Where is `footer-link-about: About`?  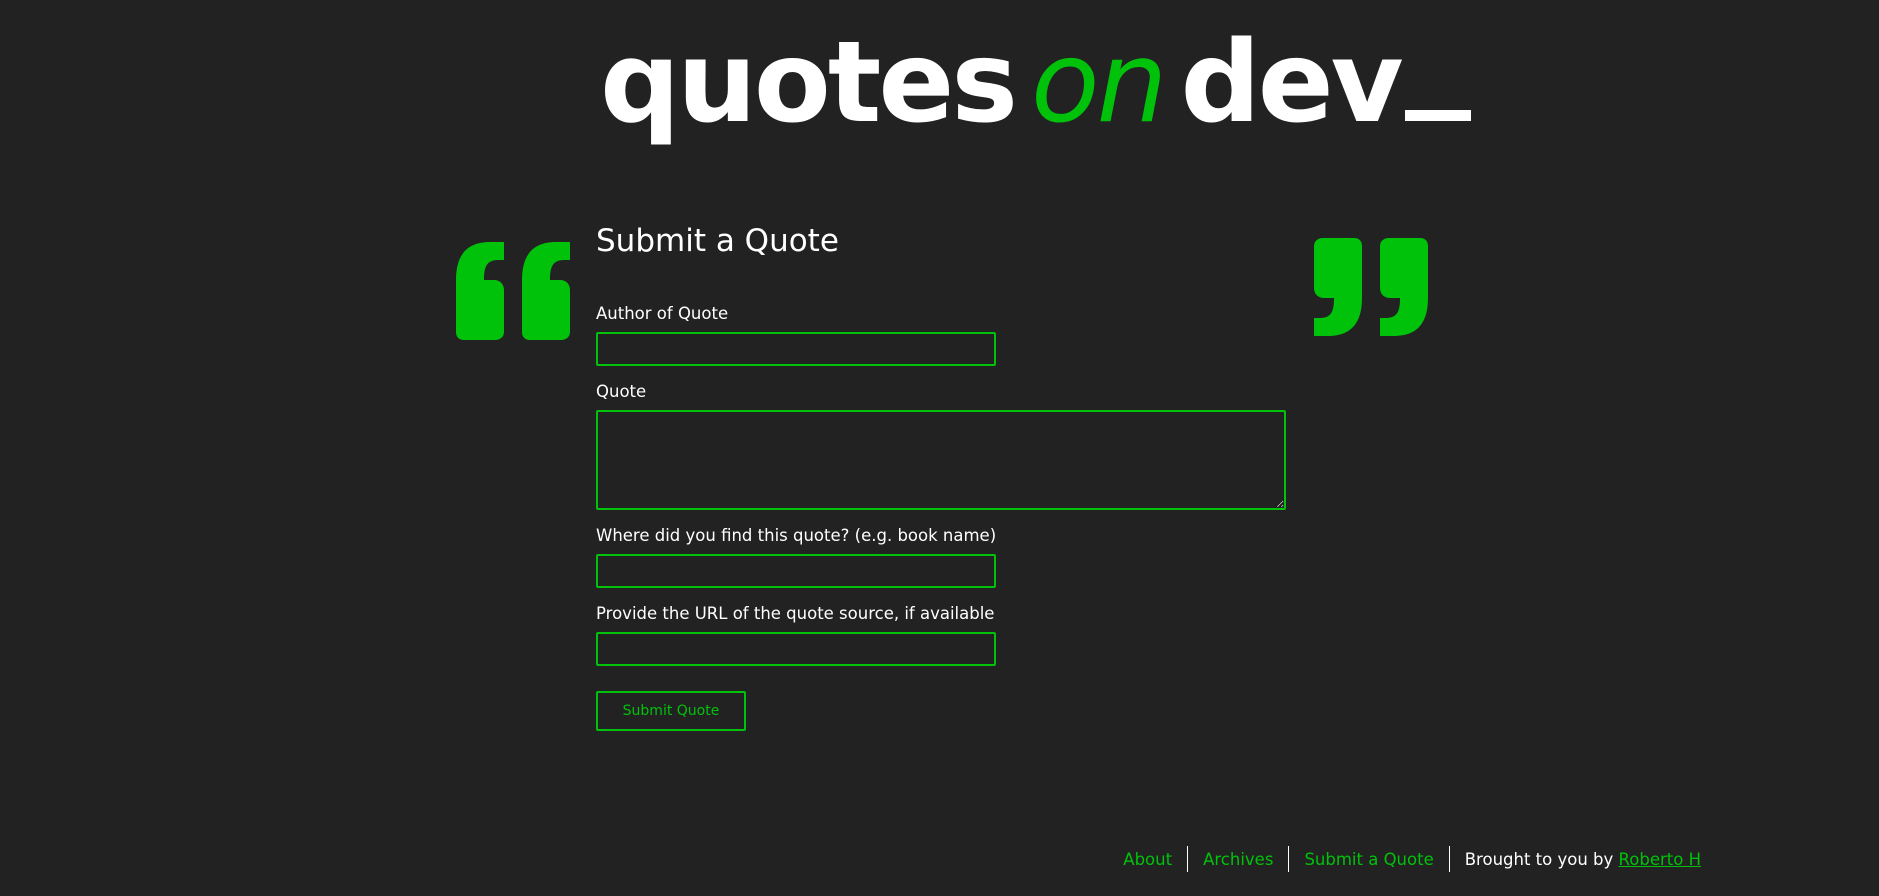 footer-link-about: About is located at coordinates (1147, 859).